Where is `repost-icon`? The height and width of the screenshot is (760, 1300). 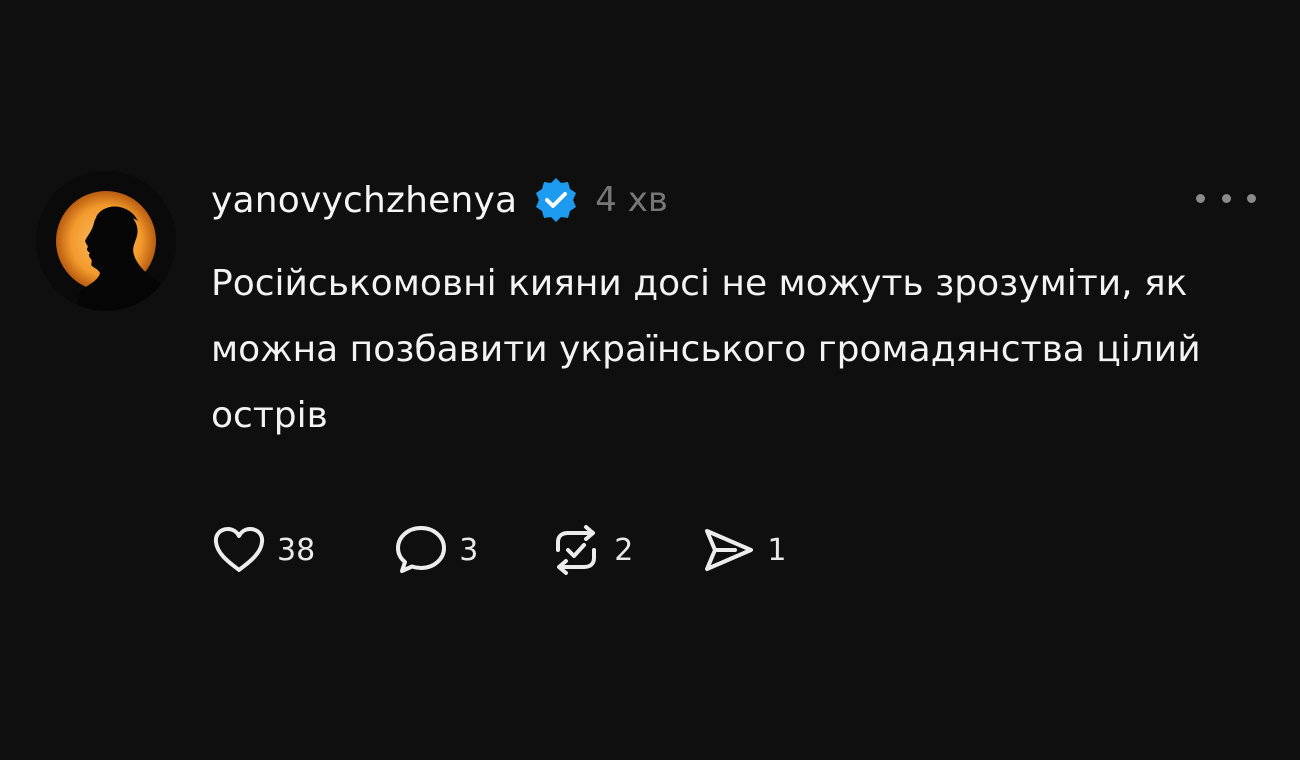
repost-icon is located at coordinates (576, 550).